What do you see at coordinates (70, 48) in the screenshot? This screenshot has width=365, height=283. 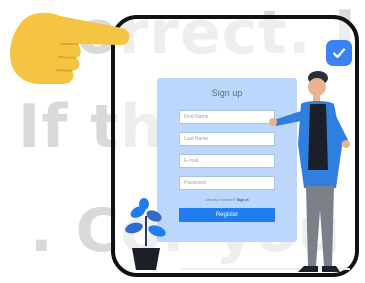 I see `pointing-hand-icon` at bounding box center [70, 48].